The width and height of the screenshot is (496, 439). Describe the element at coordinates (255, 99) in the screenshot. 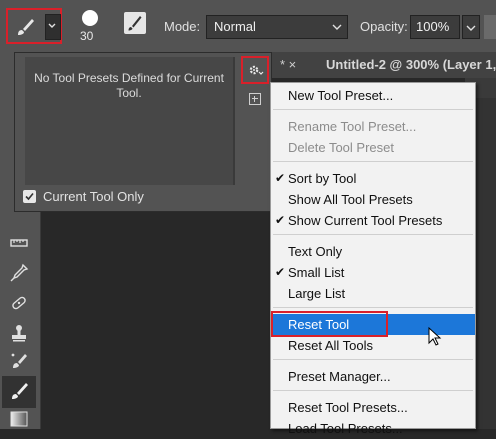

I see `new-preset-icon` at that location.